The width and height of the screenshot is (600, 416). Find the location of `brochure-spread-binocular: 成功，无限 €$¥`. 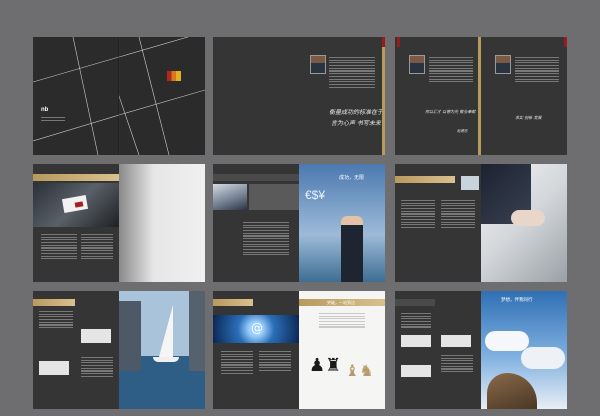

brochure-spread-binocular: 成功，无限 €$¥ is located at coordinates (299, 223).